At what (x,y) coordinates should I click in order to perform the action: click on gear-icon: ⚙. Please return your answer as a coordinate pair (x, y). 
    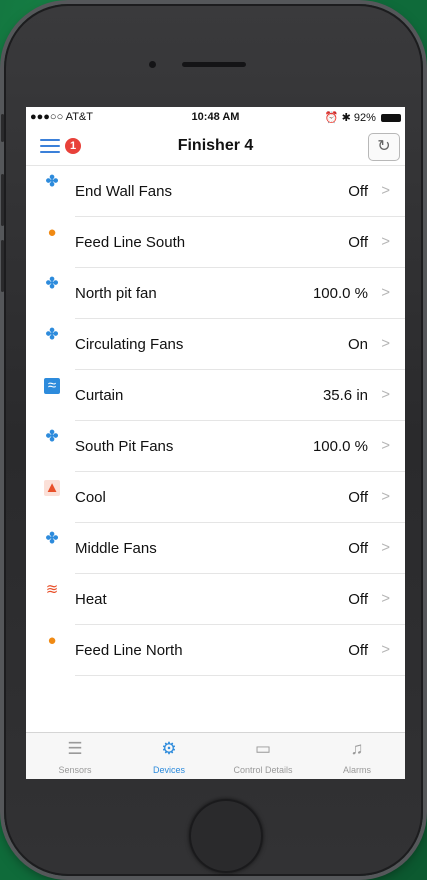
    Looking at the image, I should click on (169, 748).